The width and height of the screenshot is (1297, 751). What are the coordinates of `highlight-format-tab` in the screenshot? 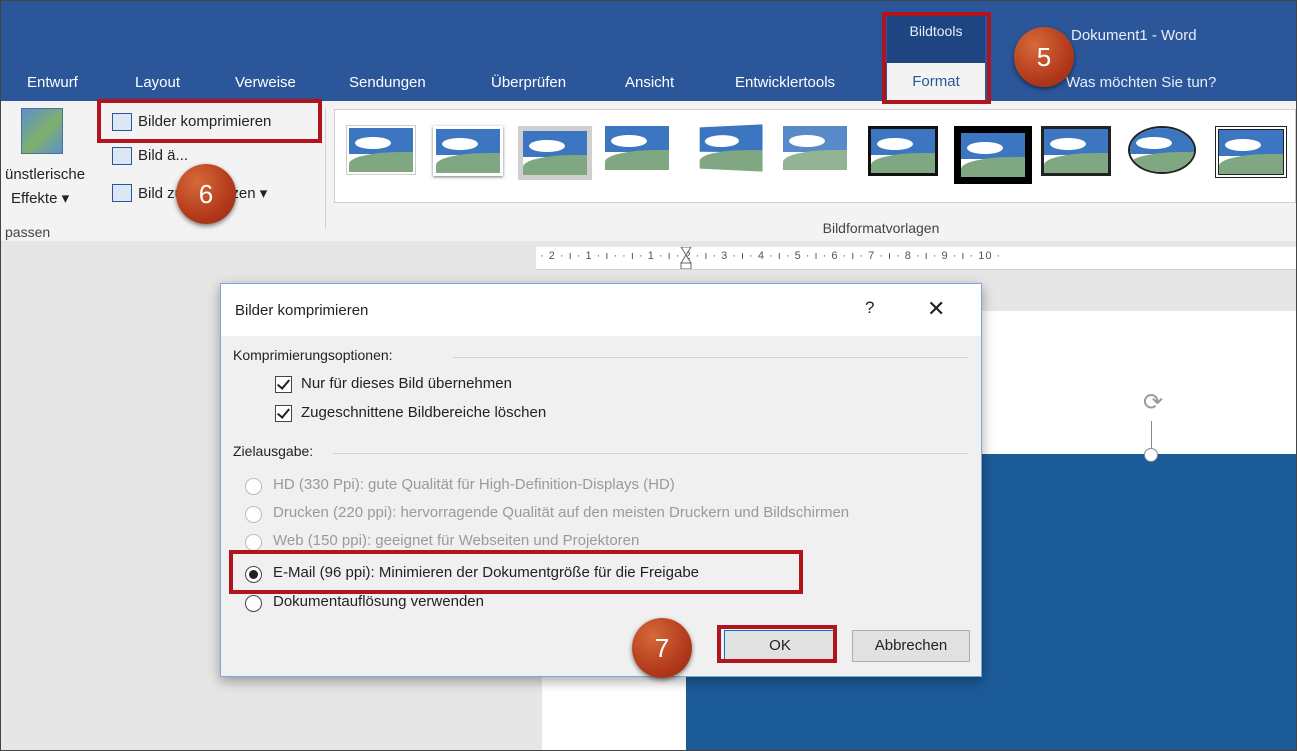 It's located at (936, 58).